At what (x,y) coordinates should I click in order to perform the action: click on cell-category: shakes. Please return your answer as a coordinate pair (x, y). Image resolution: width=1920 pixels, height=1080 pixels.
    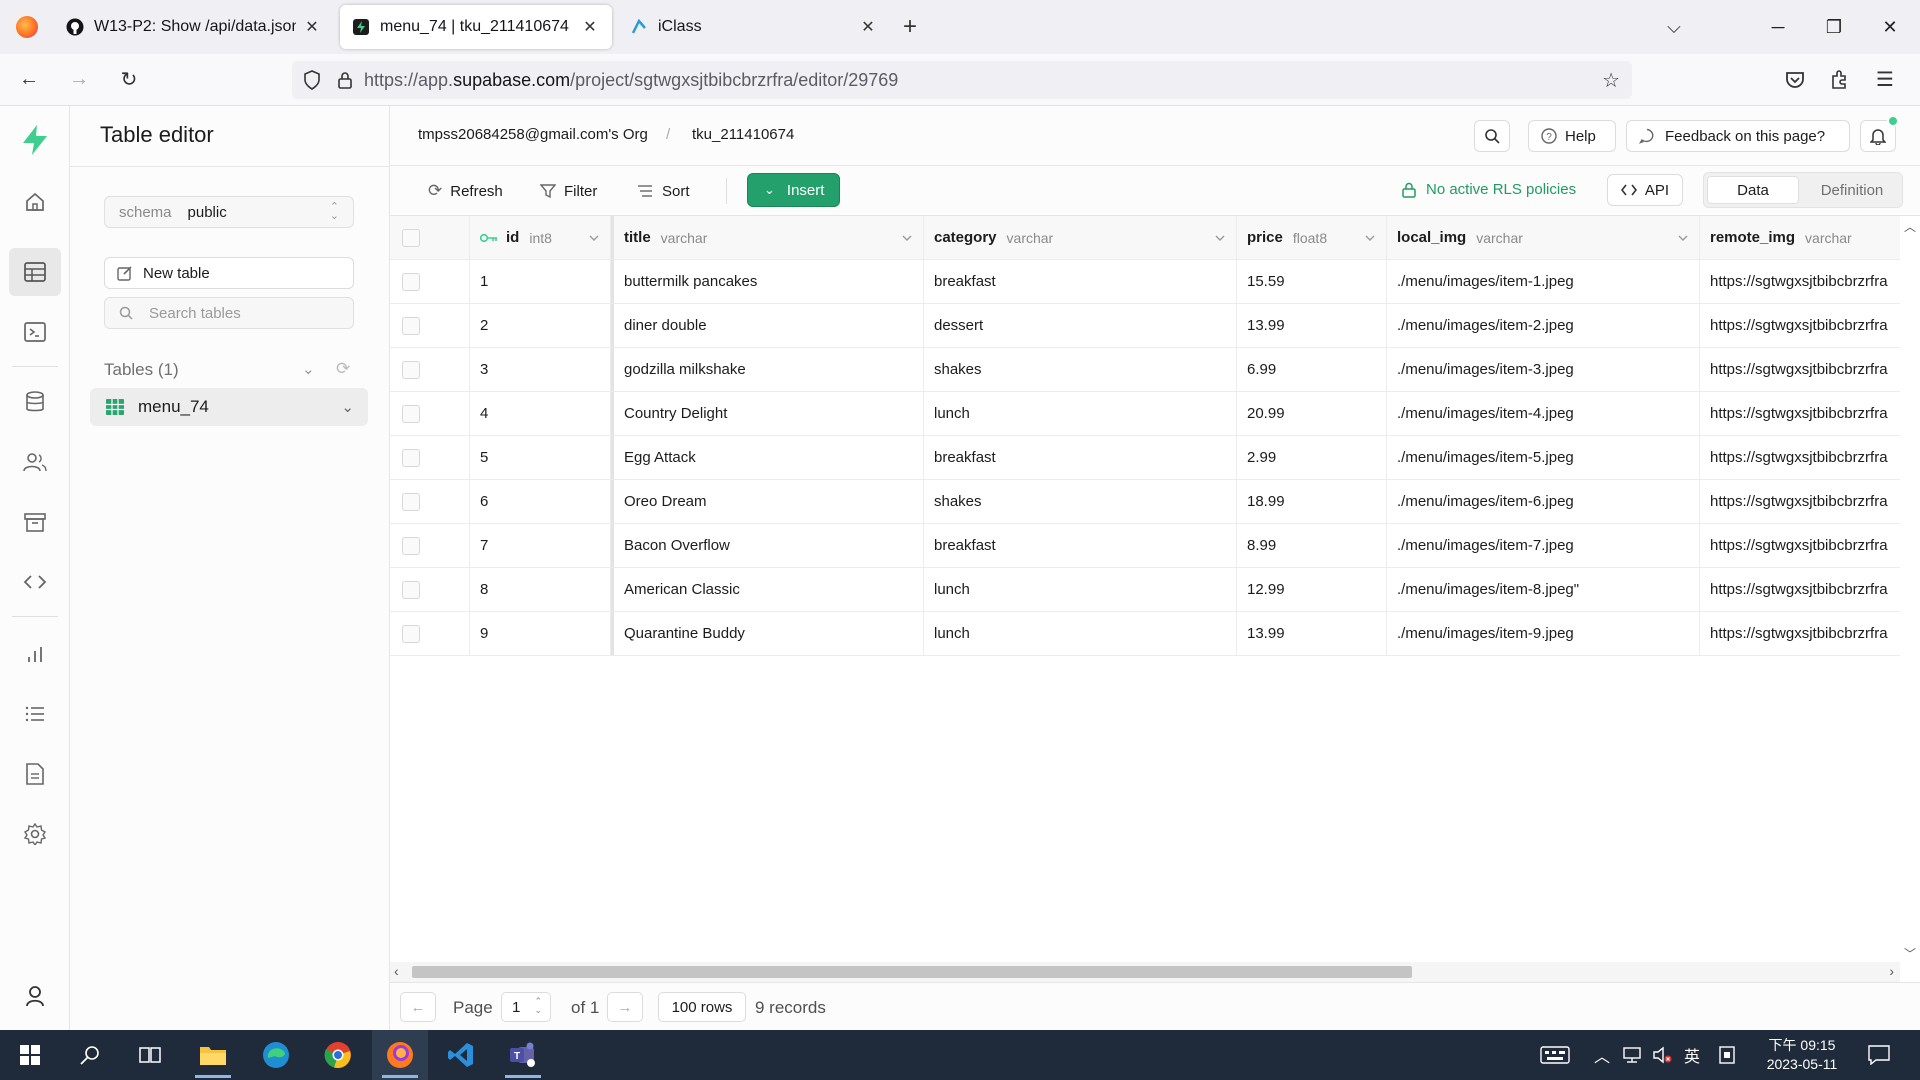
    Looking at the image, I should click on (1080, 369).